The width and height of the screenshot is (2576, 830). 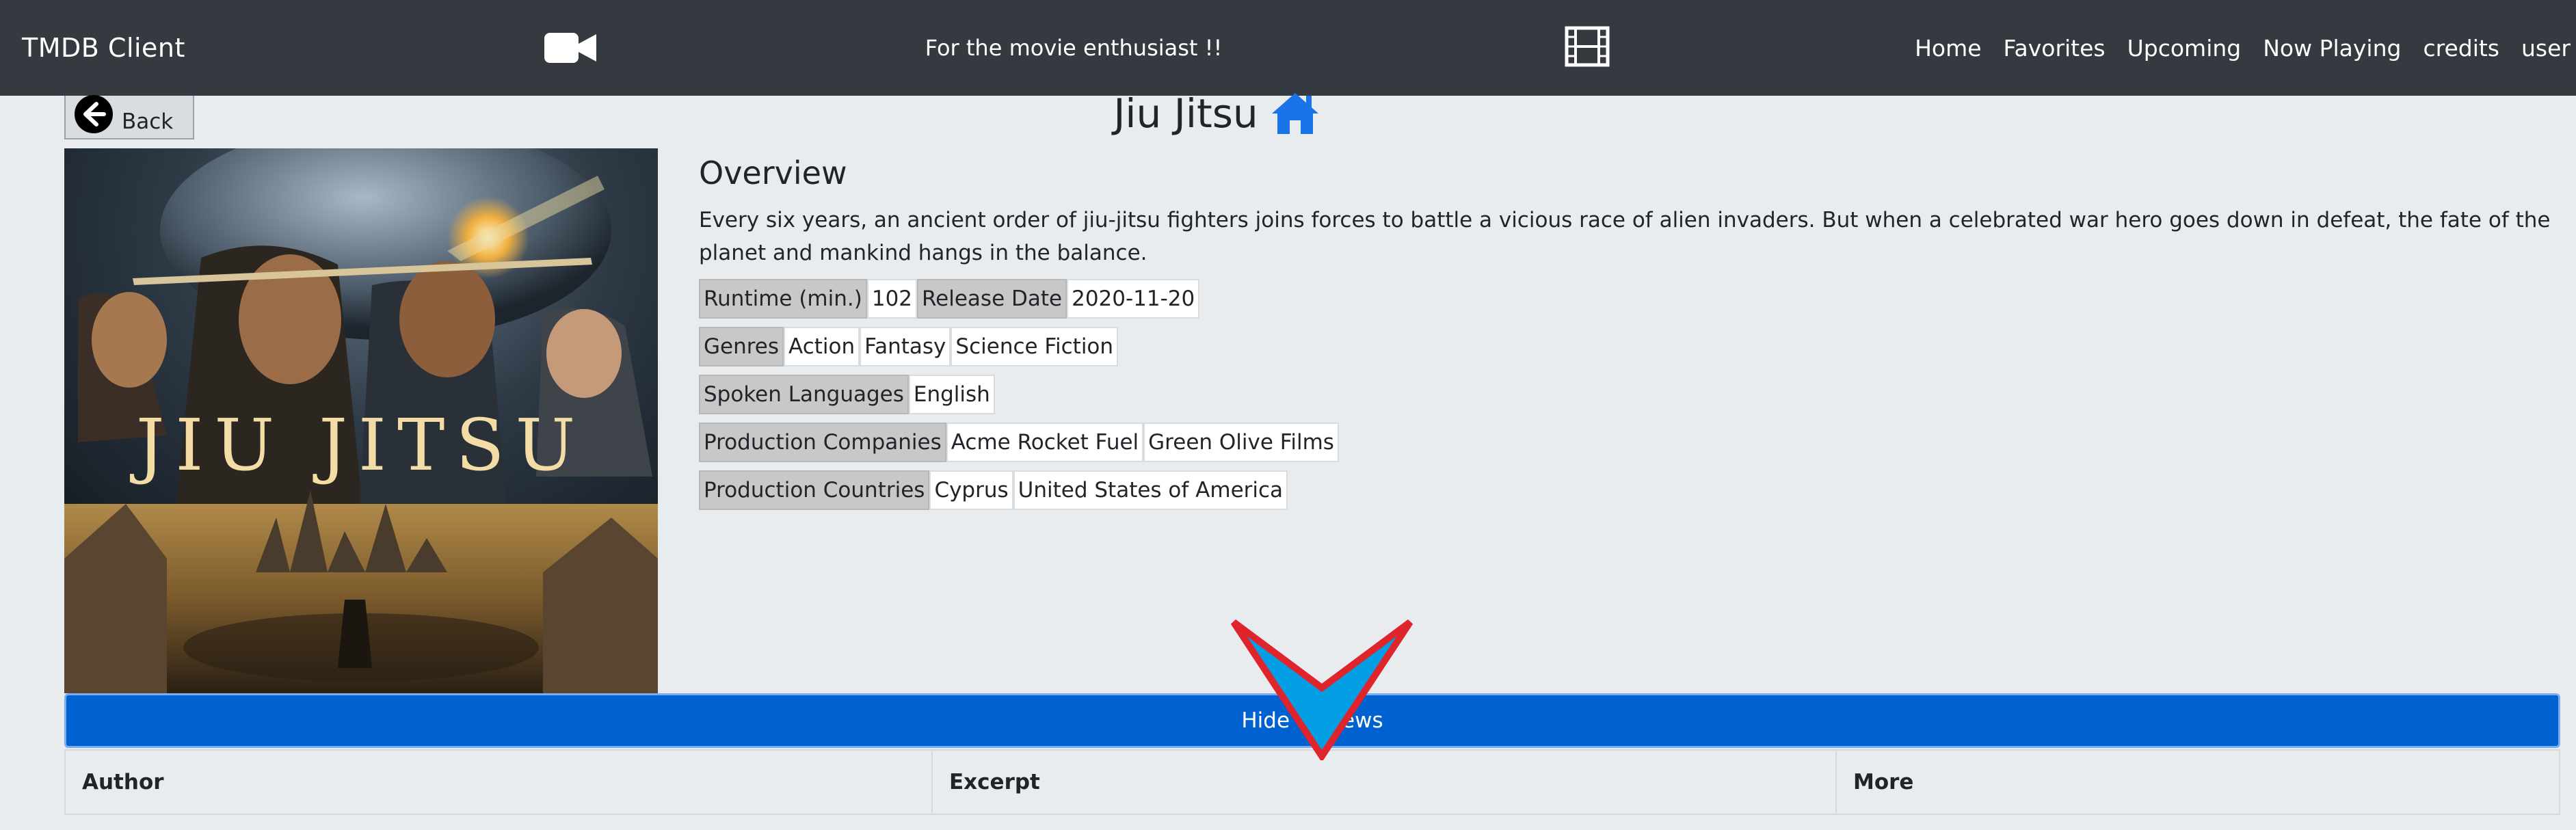 I want to click on company-chip: Acme Rocket Fuel, so click(x=1045, y=442).